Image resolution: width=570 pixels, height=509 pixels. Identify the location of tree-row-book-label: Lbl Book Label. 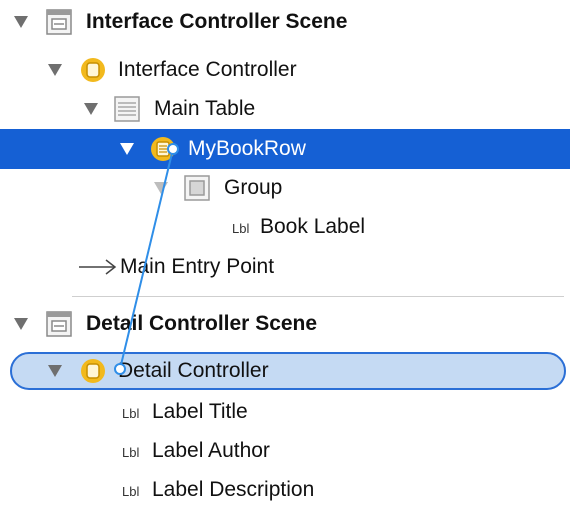
(285, 227).